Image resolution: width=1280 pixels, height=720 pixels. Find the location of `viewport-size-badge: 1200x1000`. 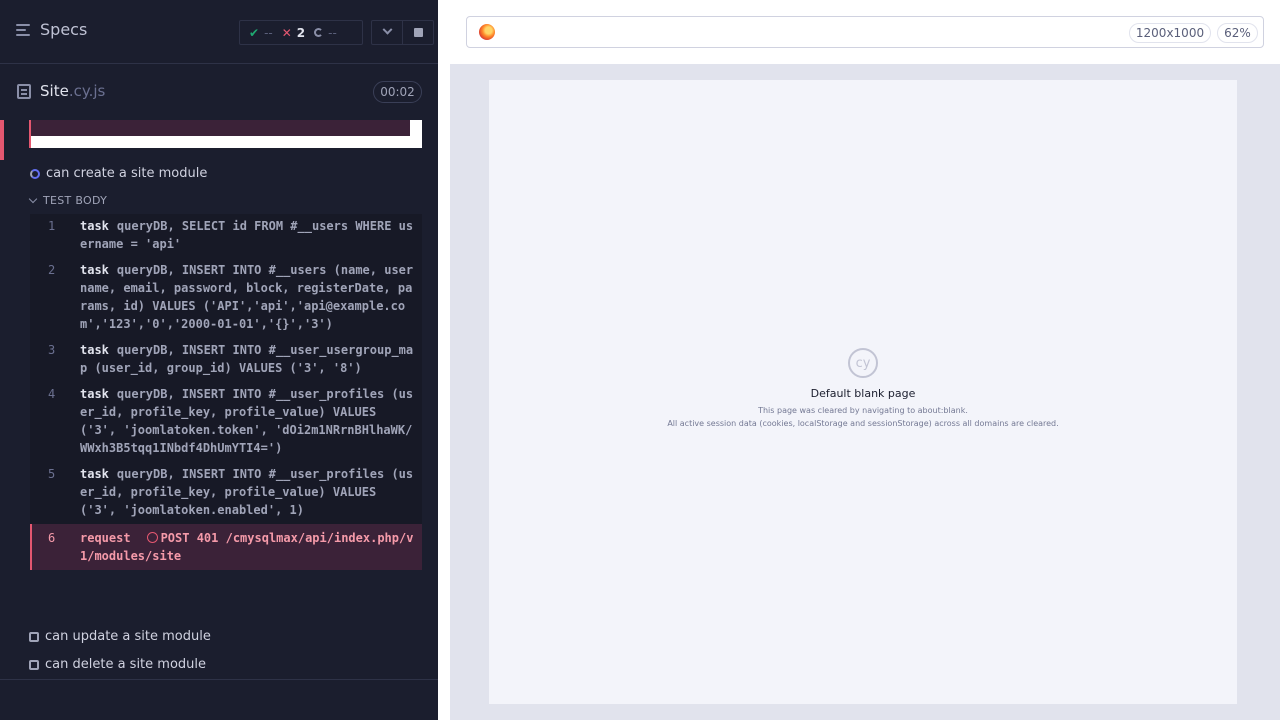

viewport-size-badge: 1200x1000 is located at coordinates (1170, 33).